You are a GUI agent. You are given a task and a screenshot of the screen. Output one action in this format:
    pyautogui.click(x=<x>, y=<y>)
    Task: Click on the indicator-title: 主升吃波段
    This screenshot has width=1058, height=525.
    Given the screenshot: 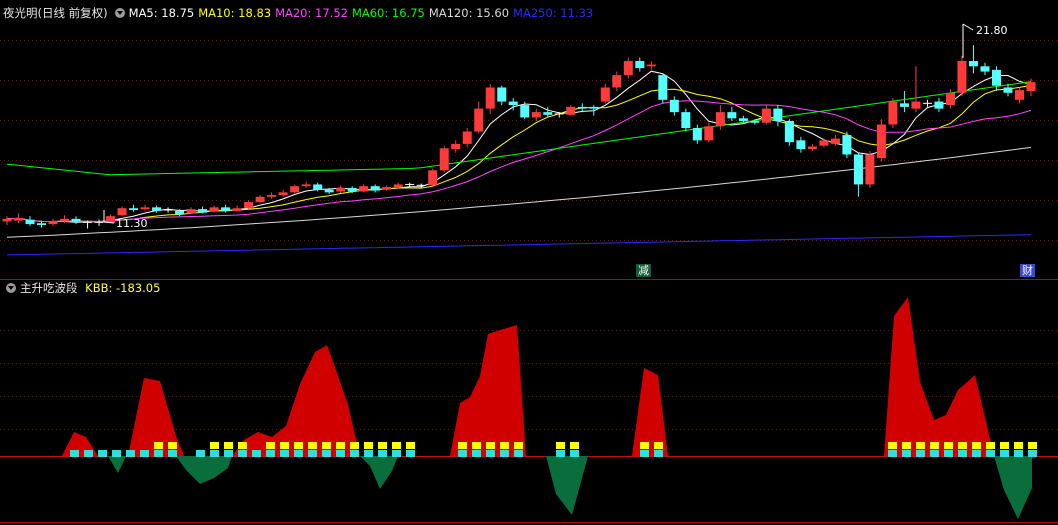 What is the action you would take?
    pyautogui.click(x=49, y=288)
    